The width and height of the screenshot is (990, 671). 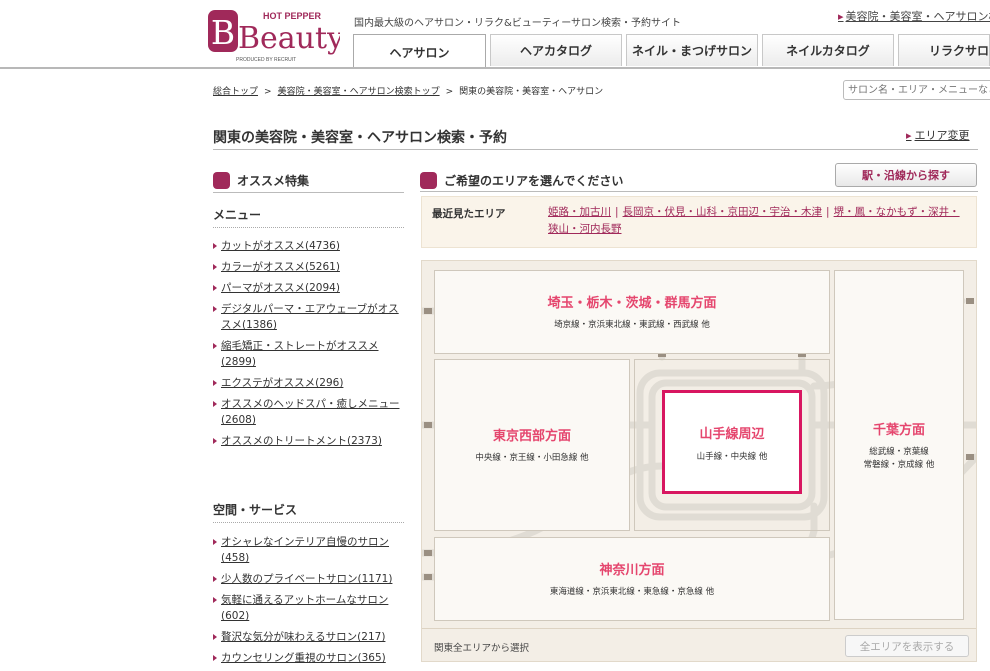 I want to click on show-all-areas-button: 全エリアを表示する, so click(x=907, y=646).